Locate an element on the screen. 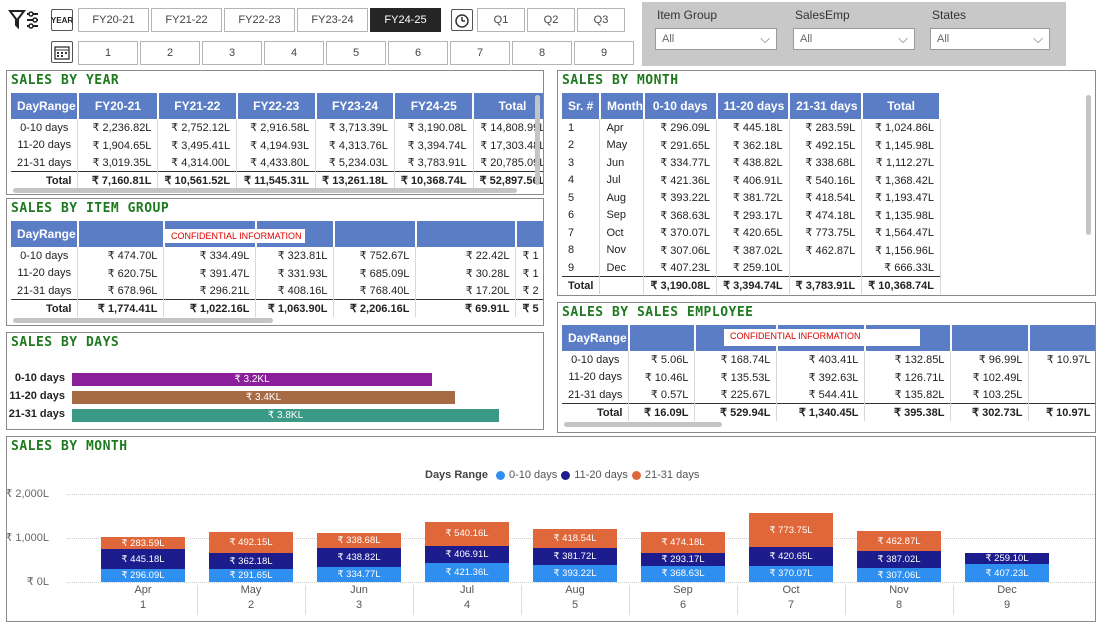  chart-bar-segment: ₹ 406.91L is located at coordinates (467, 554).